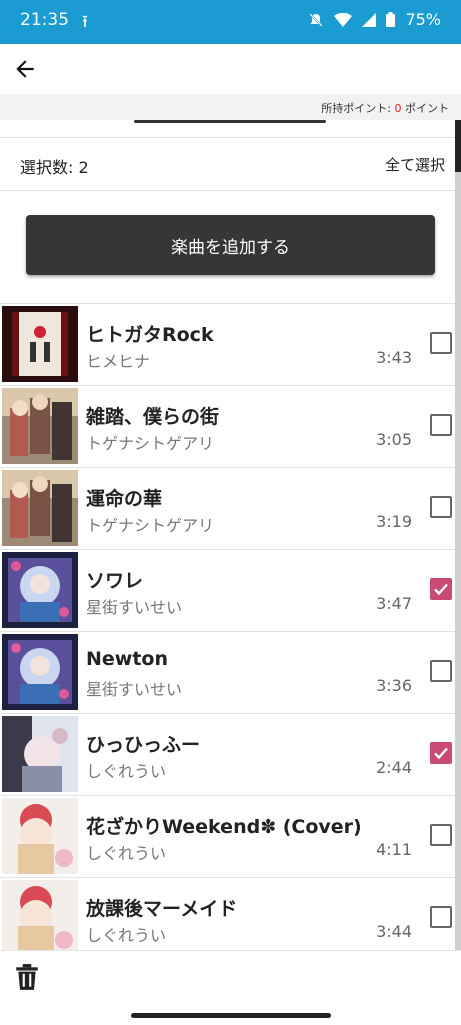 This screenshot has height=1025, width=461. I want to click on song-row: Newton 星街すいせい 3:36, so click(230, 672).